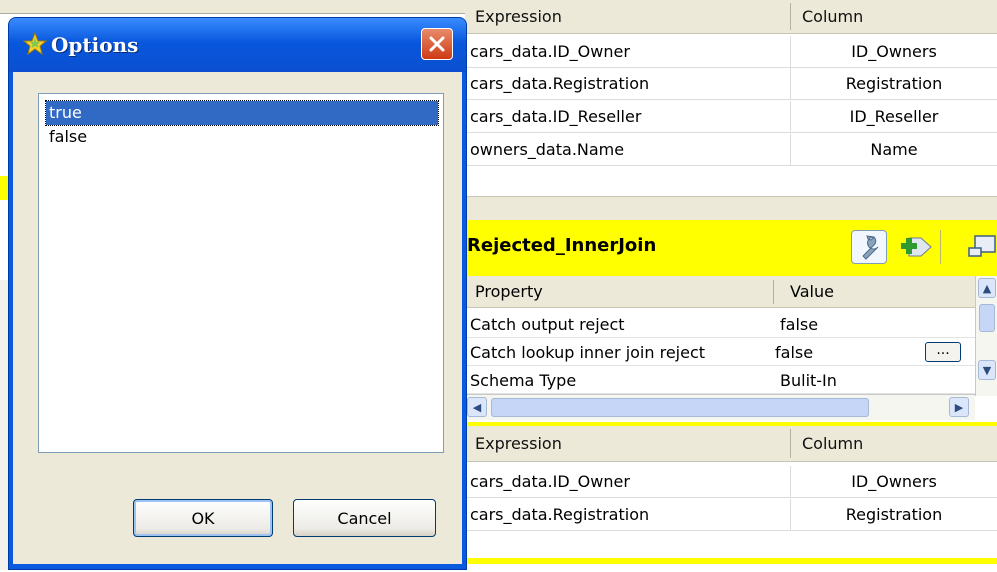  Describe the element at coordinates (720, 292) in the screenshot. I see `property-table-header: Property Value` at that location.